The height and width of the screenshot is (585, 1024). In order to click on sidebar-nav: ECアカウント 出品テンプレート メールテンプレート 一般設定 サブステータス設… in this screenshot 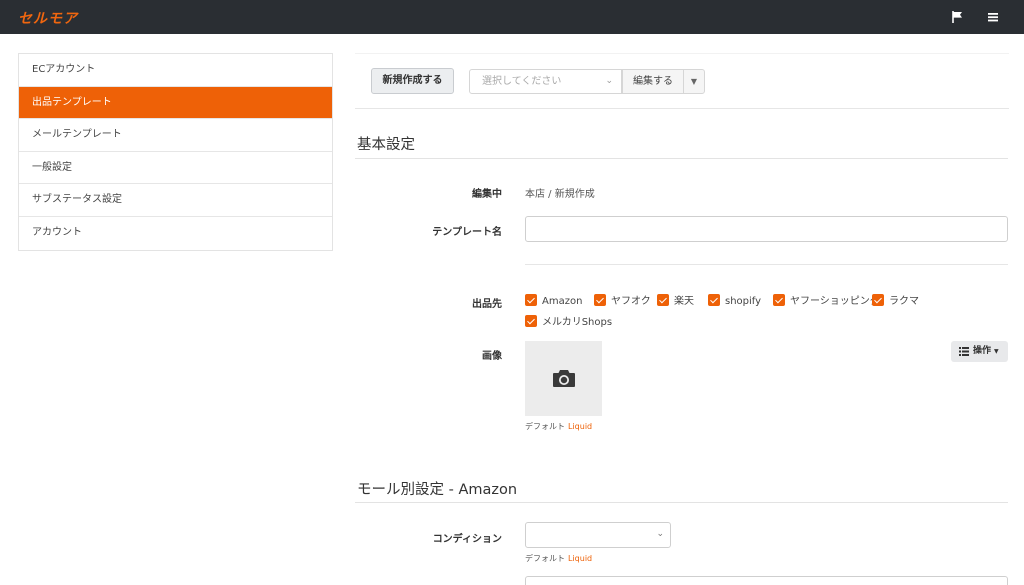, I will do `click(175, 152)`.